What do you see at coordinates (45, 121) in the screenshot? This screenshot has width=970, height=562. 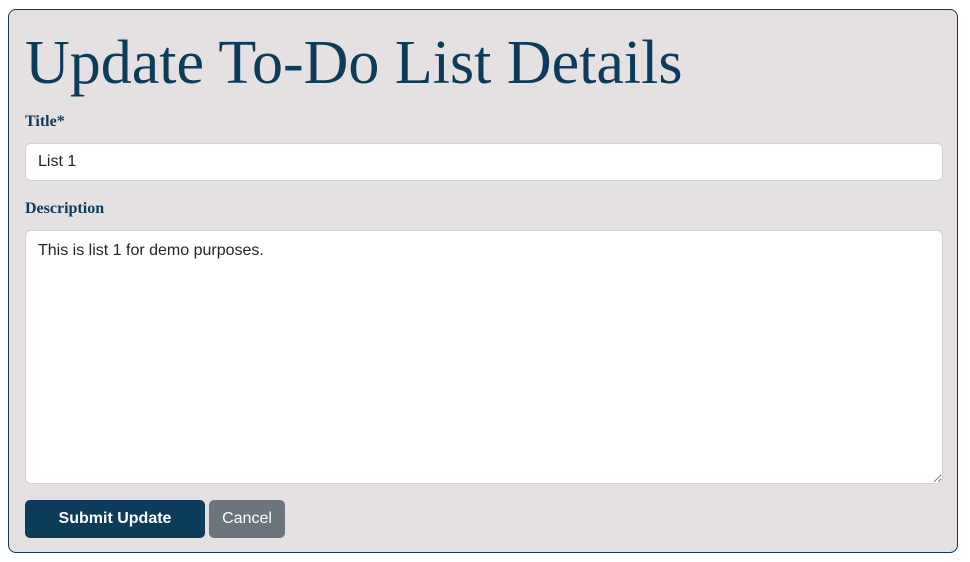 I see `title-label: Title*` at bounding box center [45, 121].